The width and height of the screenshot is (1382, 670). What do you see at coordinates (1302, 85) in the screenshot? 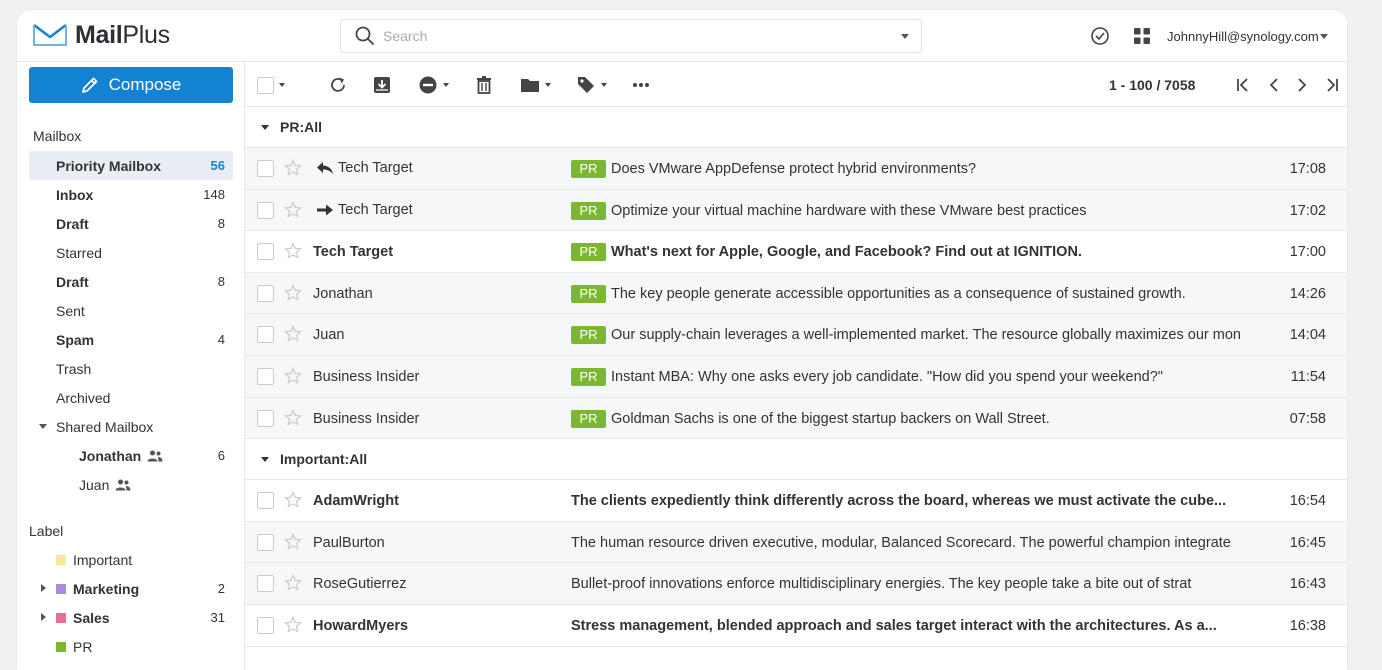
I see `next-page-icon` at bounding box center [1302, 85].